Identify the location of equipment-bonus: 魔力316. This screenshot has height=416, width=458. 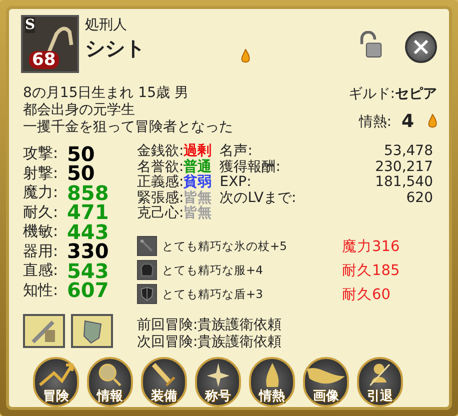
(371, 247).